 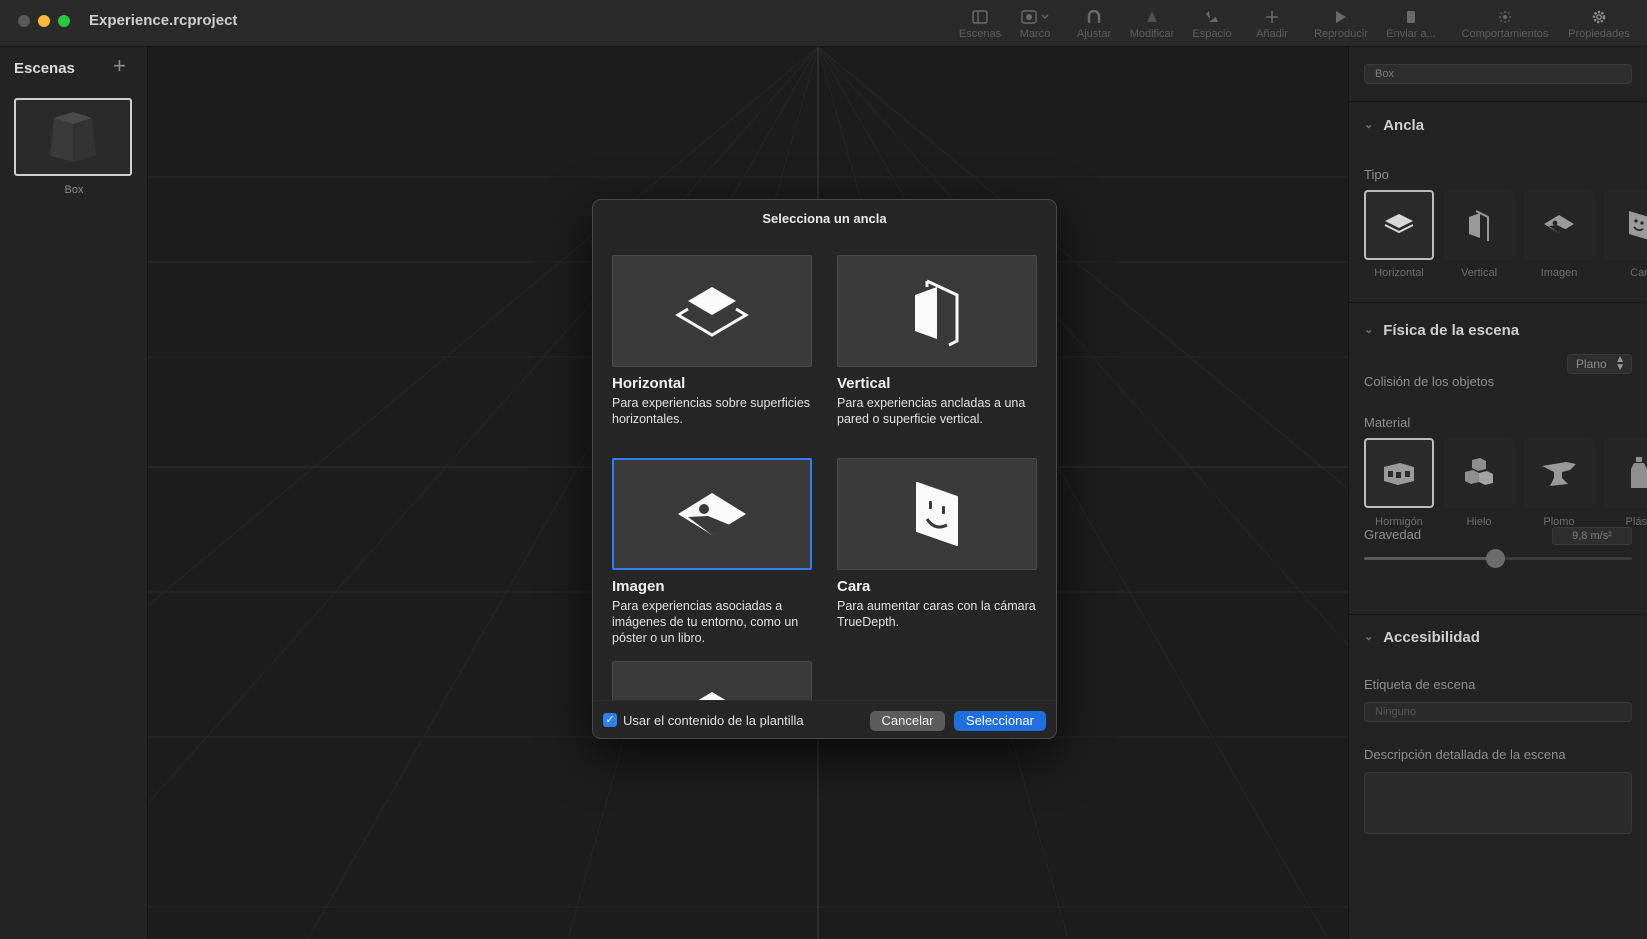 I want to click on vertical-plane-icon, so click(x=1479, y=225).